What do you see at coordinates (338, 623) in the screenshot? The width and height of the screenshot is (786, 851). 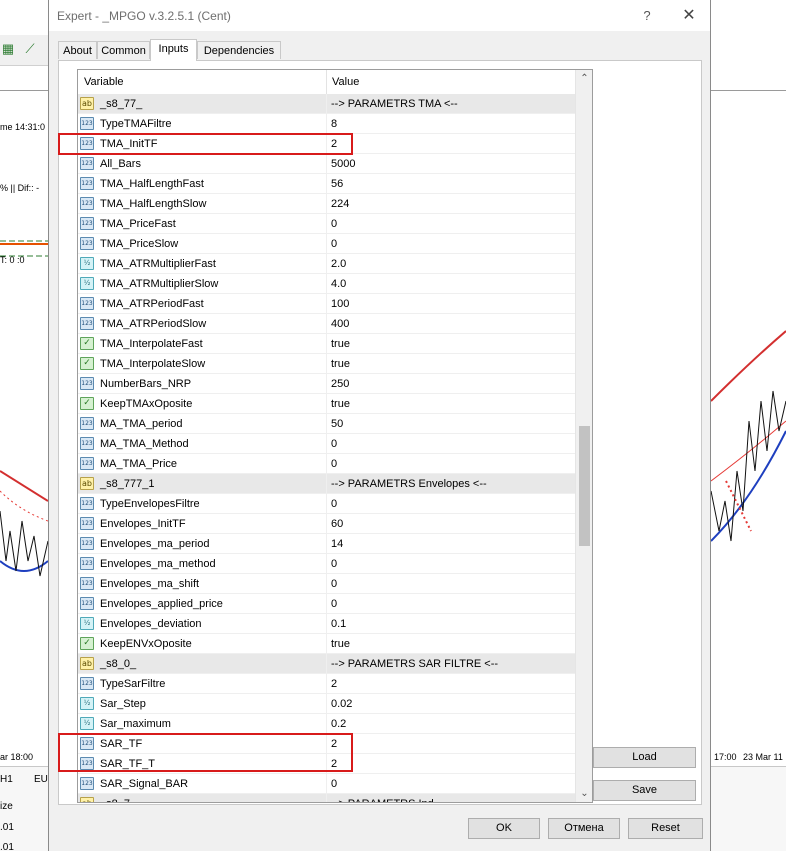 I see `variable-value: 0.1` at bounding box center [338, 623].